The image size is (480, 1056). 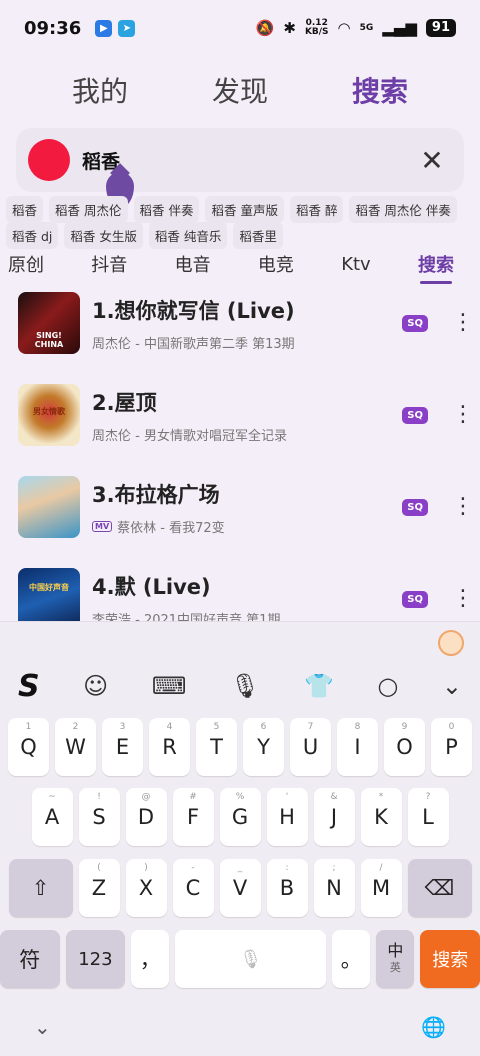 I want to click on key-label: K, so click(x=381, y=817).